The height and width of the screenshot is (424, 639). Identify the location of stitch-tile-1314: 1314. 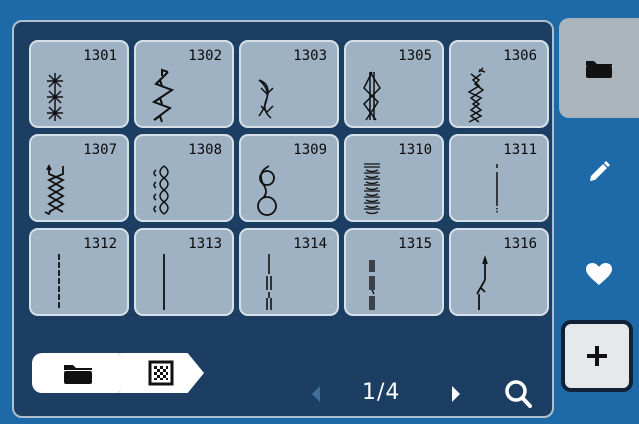
(289, 272).